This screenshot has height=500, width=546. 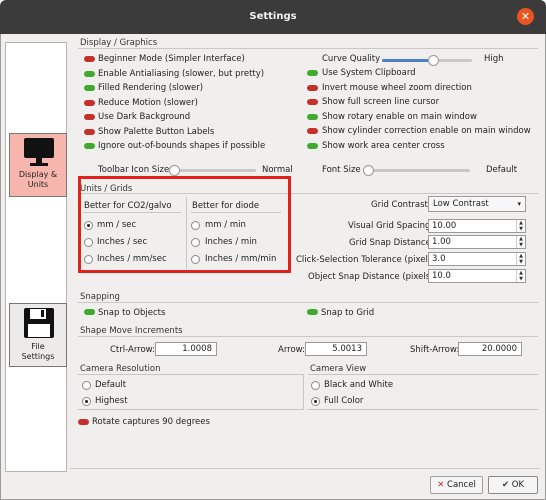 I want to click on font-size-value: Default, so click(x=502, y=170).